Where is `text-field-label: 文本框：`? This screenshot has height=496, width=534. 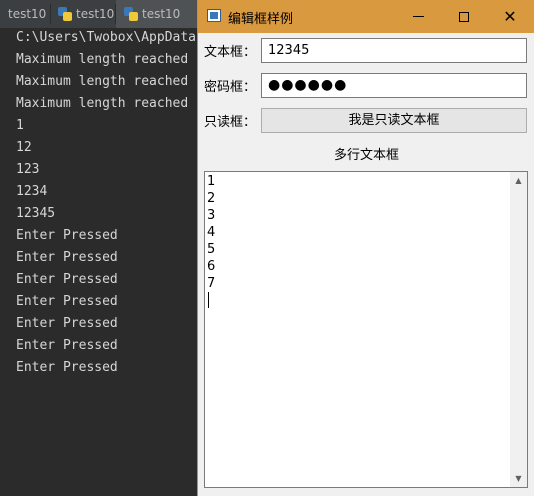 text-field-label: 文本框： is located at coordinates (230, 52).